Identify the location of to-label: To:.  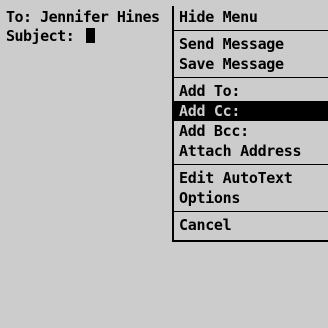
(19, 17).